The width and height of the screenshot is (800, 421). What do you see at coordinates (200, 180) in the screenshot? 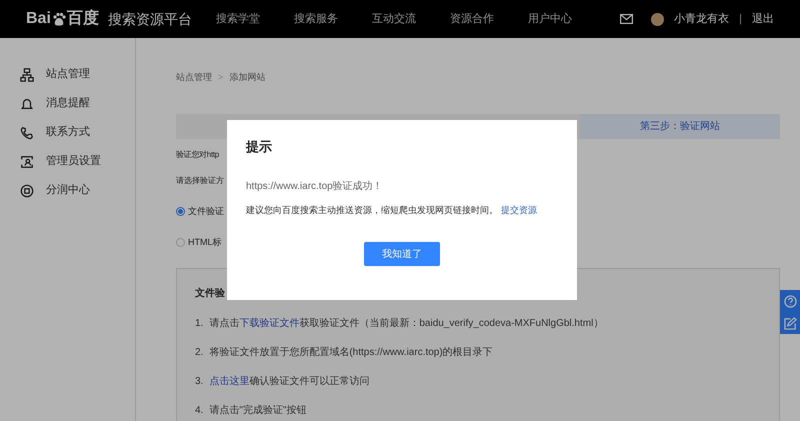
I see `method-prompt-text: 请选择验证方` at bounding box center [200, 180].